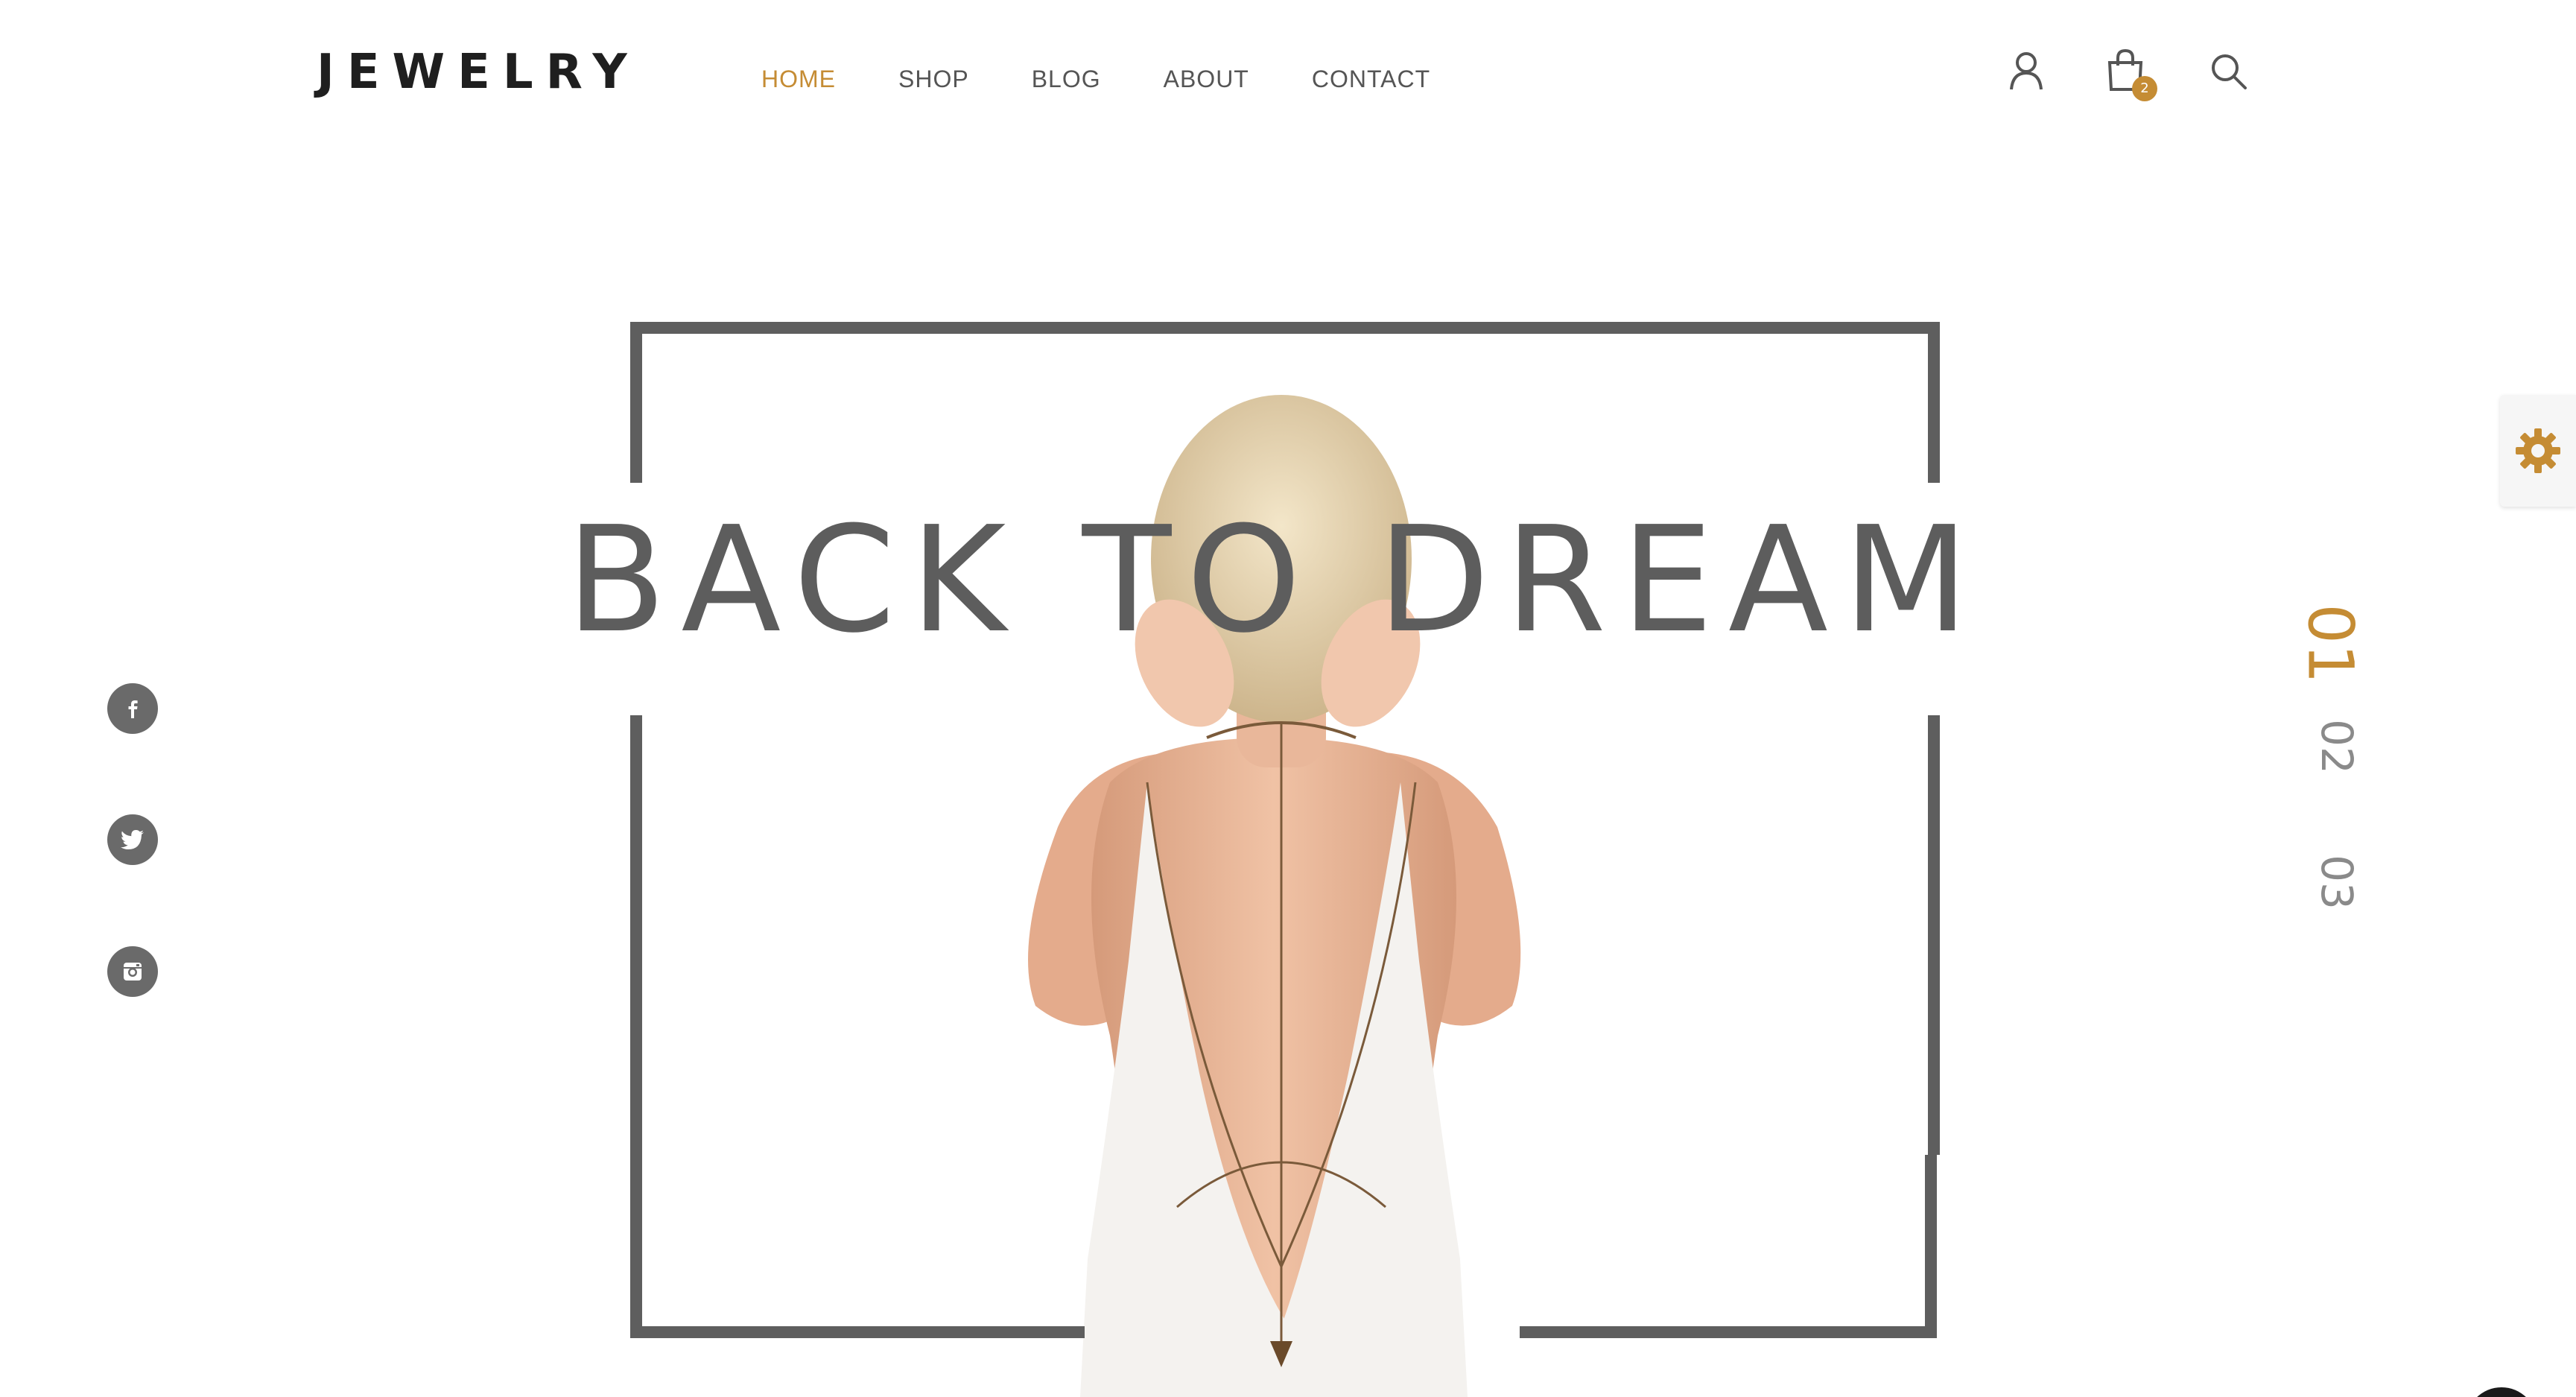 The width and height of the screenshot is (2576, 1397). Describe the element at coordinates (1206, 79) in the screenshot. I see `nav-about: ABOUT` at that location.